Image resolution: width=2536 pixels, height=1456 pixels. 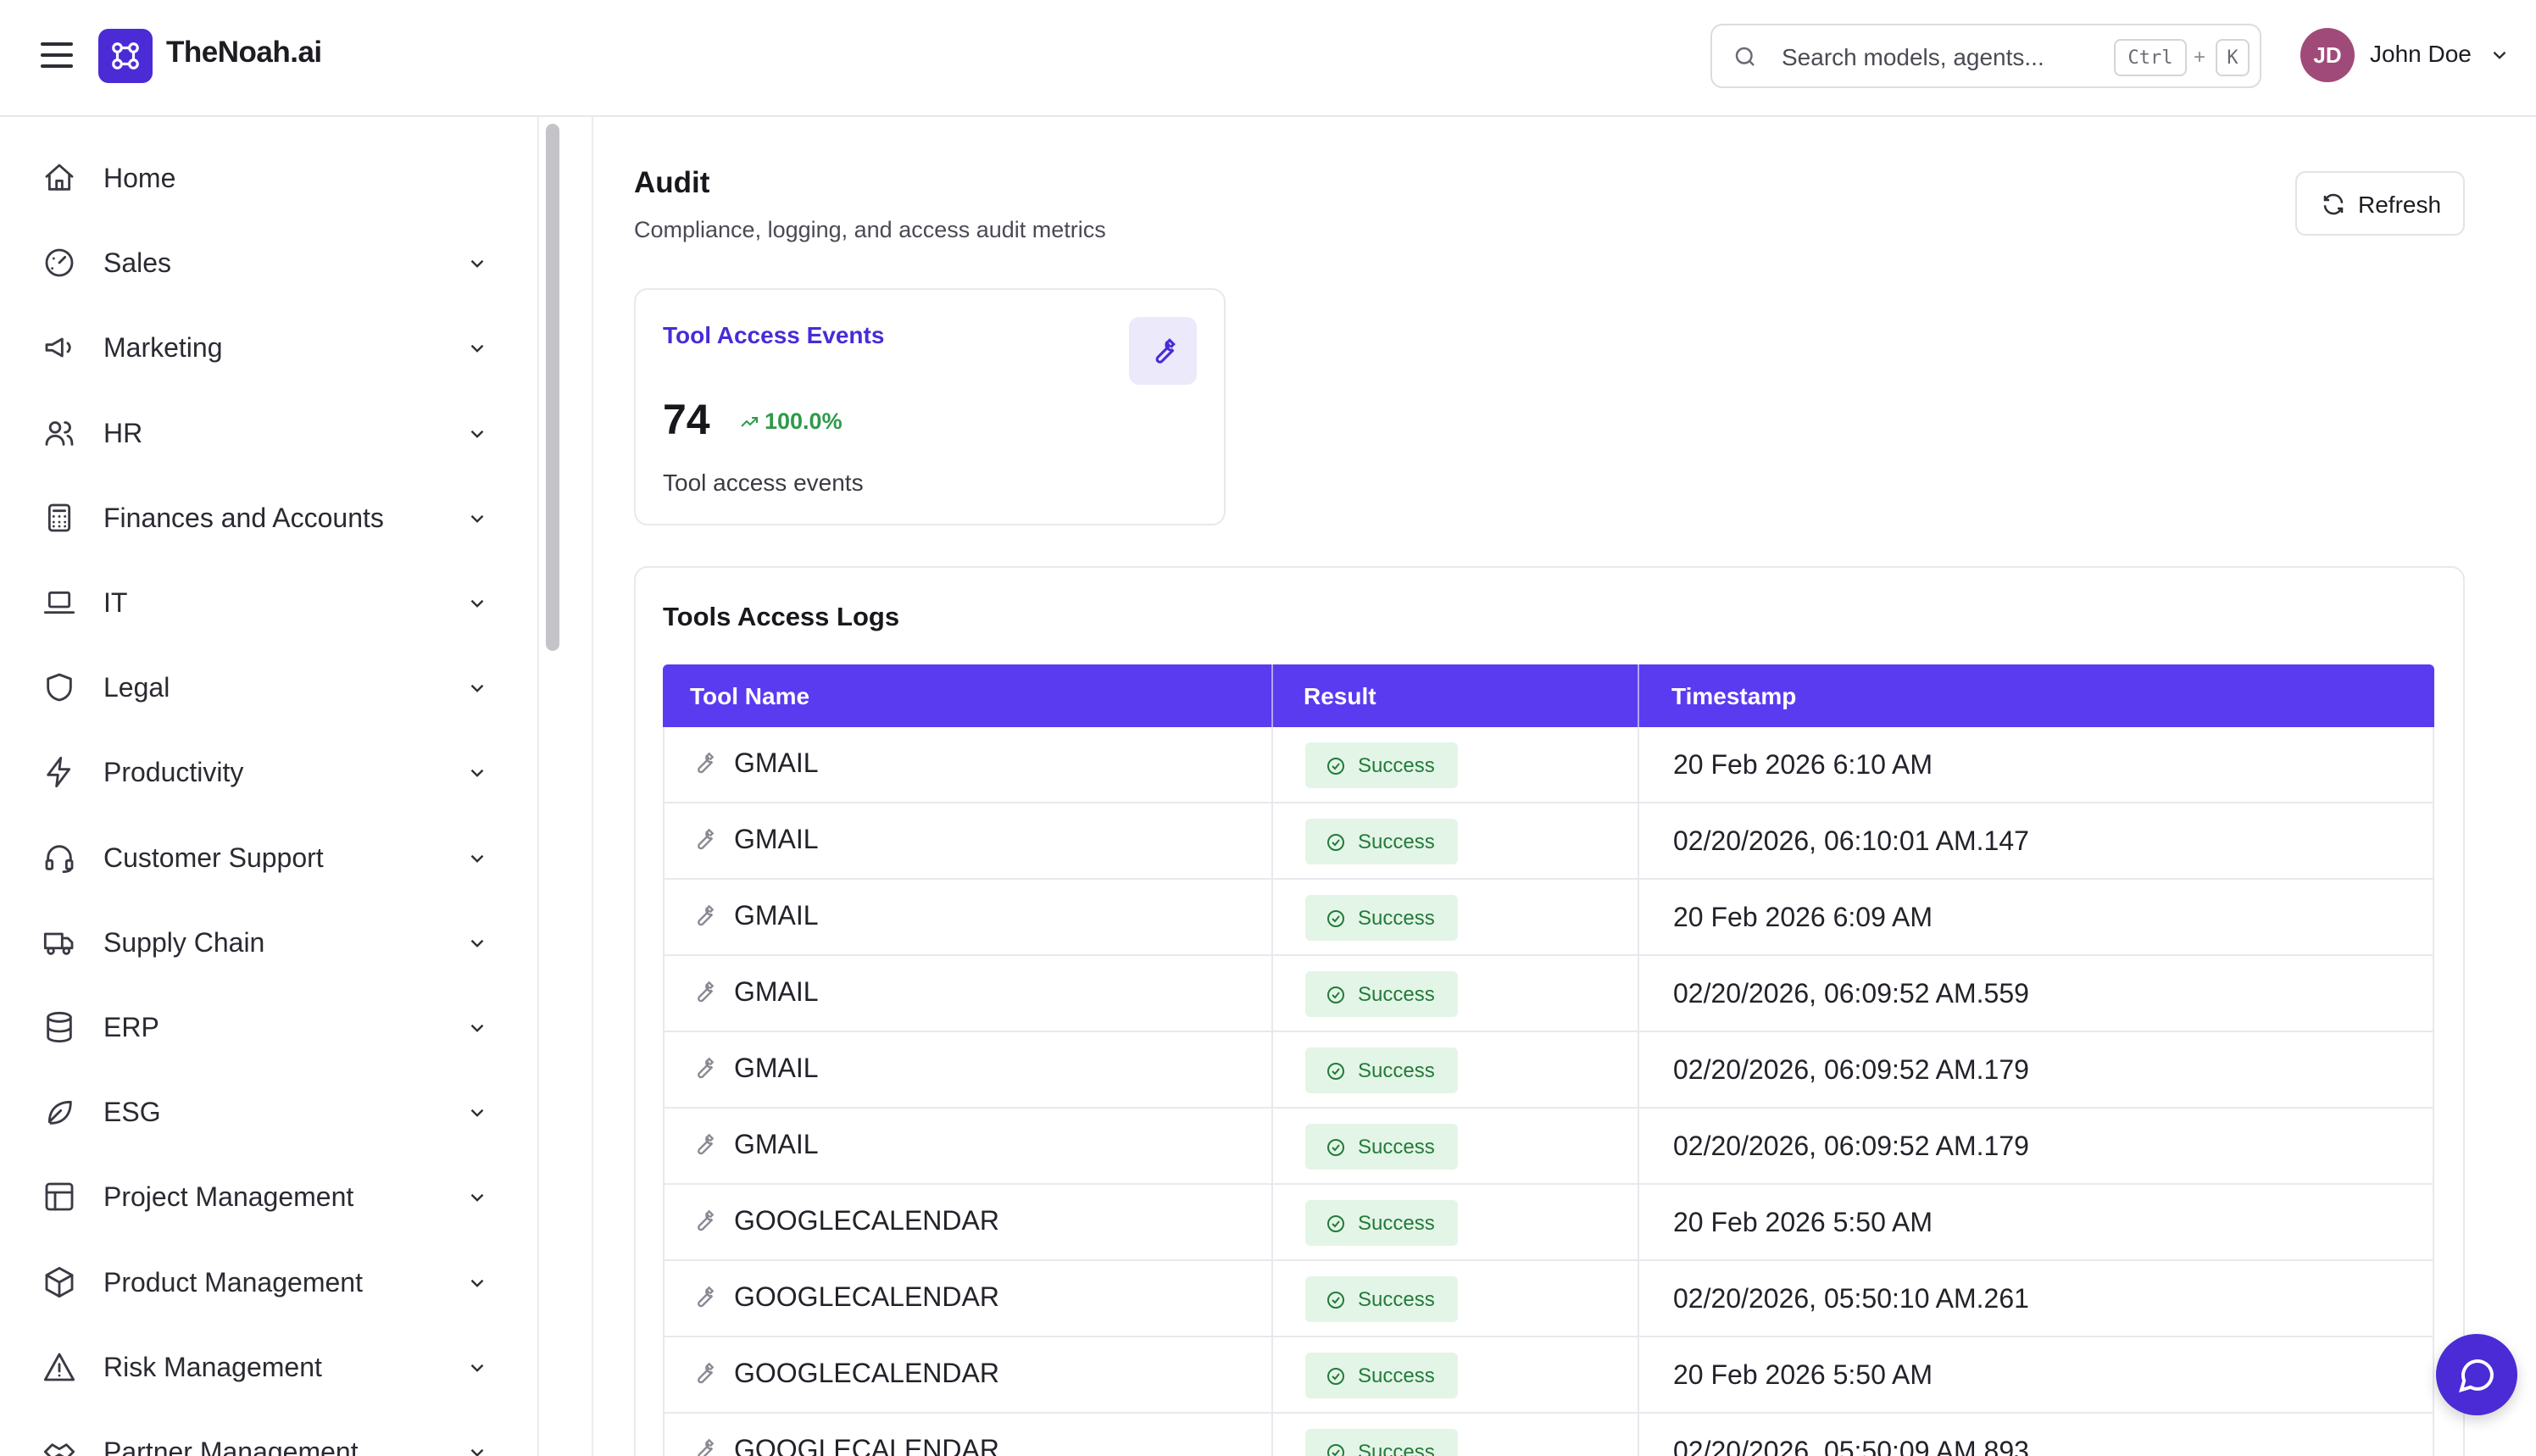 I want to click on user-name: John Doe, so click(x=2421, y=54).